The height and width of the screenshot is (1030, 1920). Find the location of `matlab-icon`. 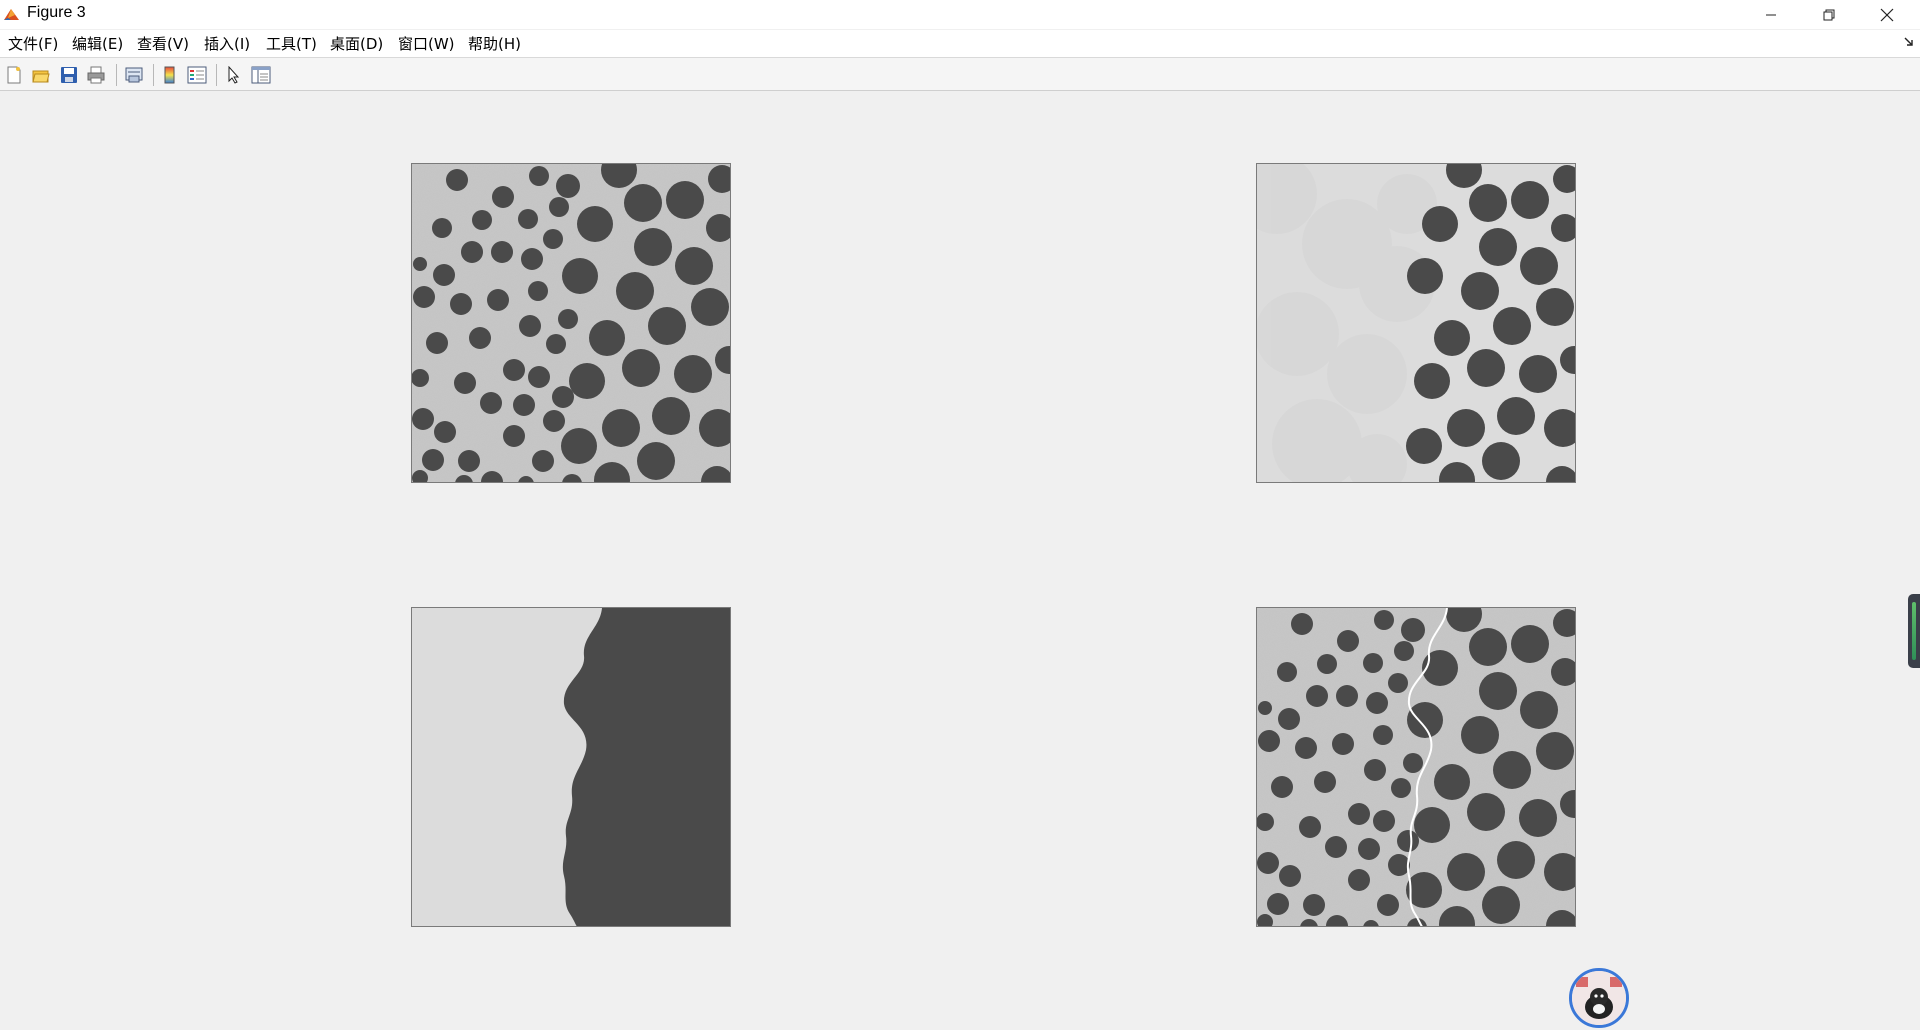

matlab-icon is located at coordinates (11, 14).